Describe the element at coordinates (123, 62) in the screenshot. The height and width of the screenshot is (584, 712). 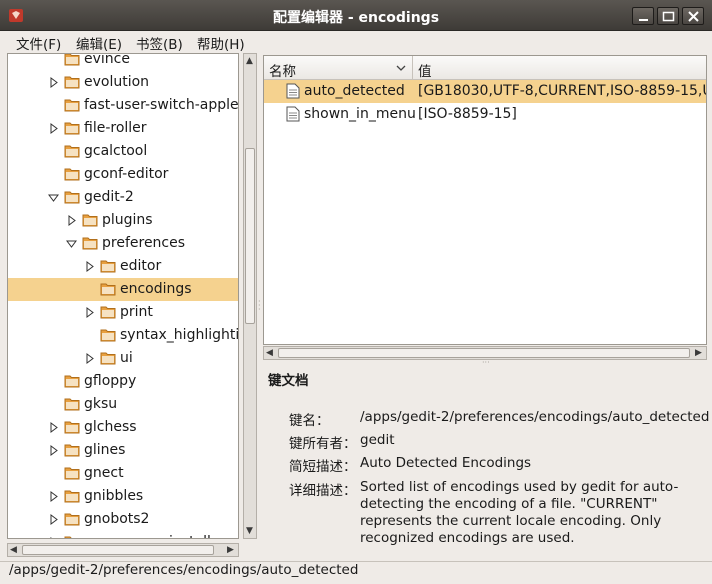
I see `tree-item: evince` at that location.